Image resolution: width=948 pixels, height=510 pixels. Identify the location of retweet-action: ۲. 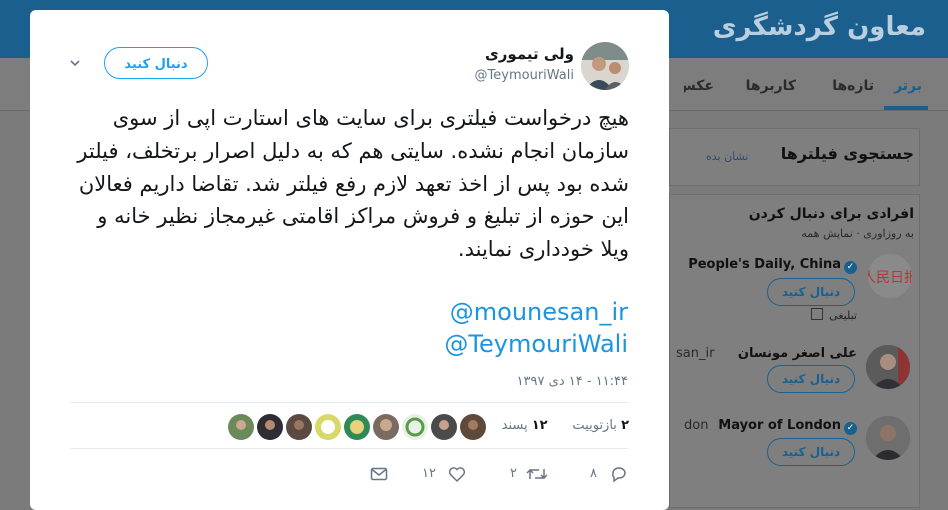
(529, 475).